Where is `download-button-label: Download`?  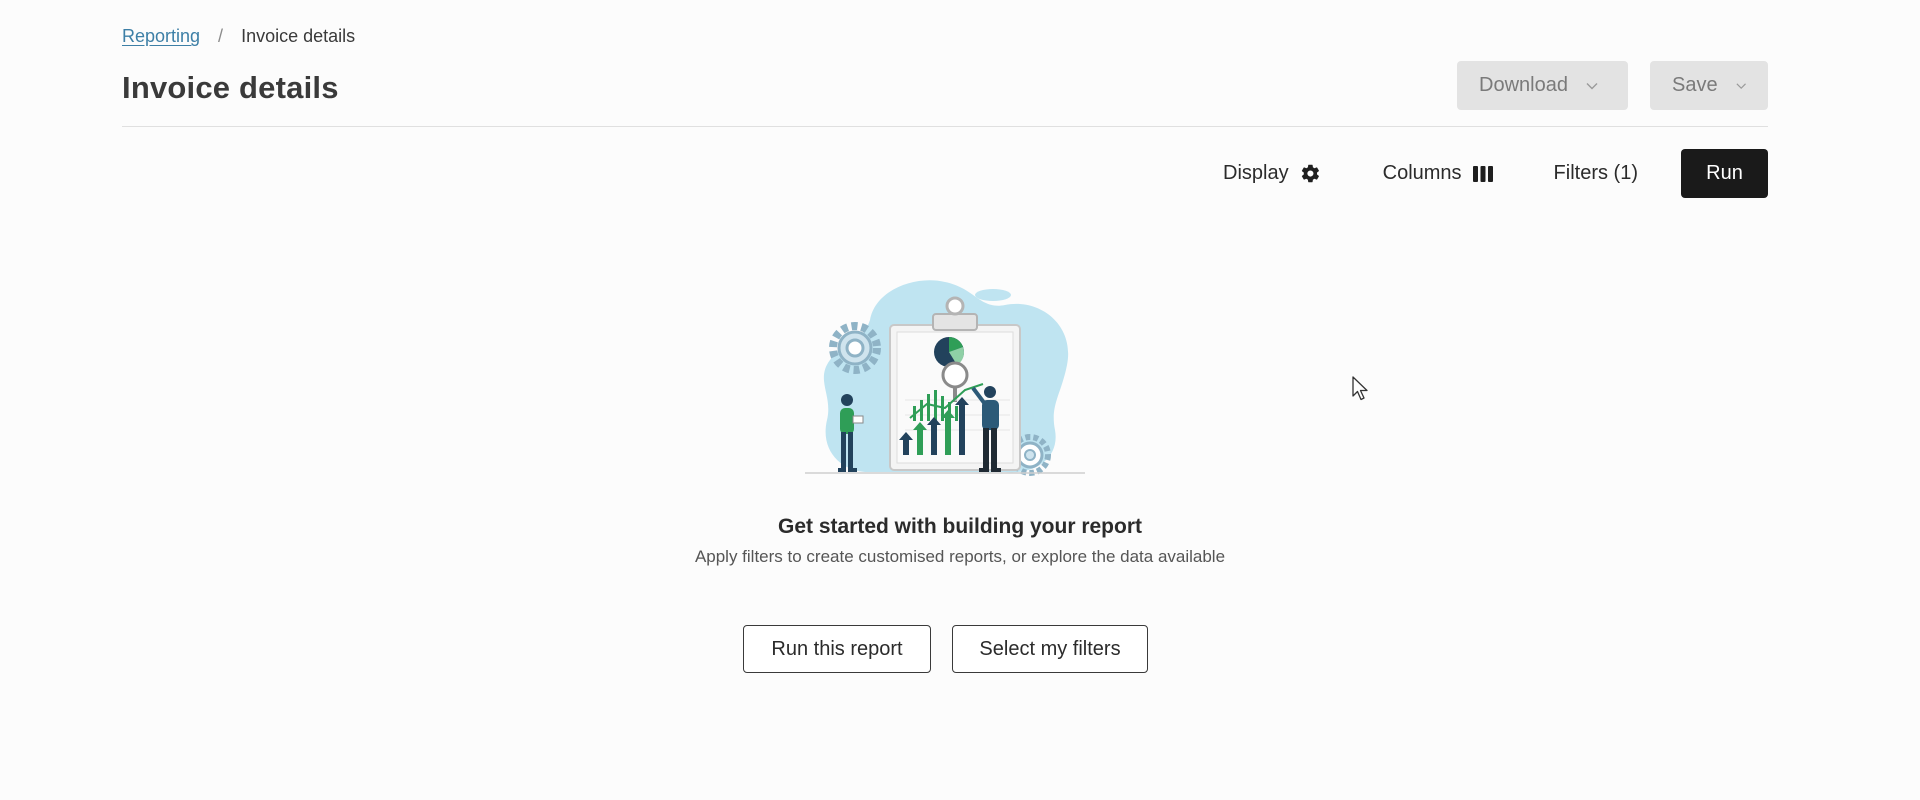
download-button-label: Download is located at coordinates (1523, 85).